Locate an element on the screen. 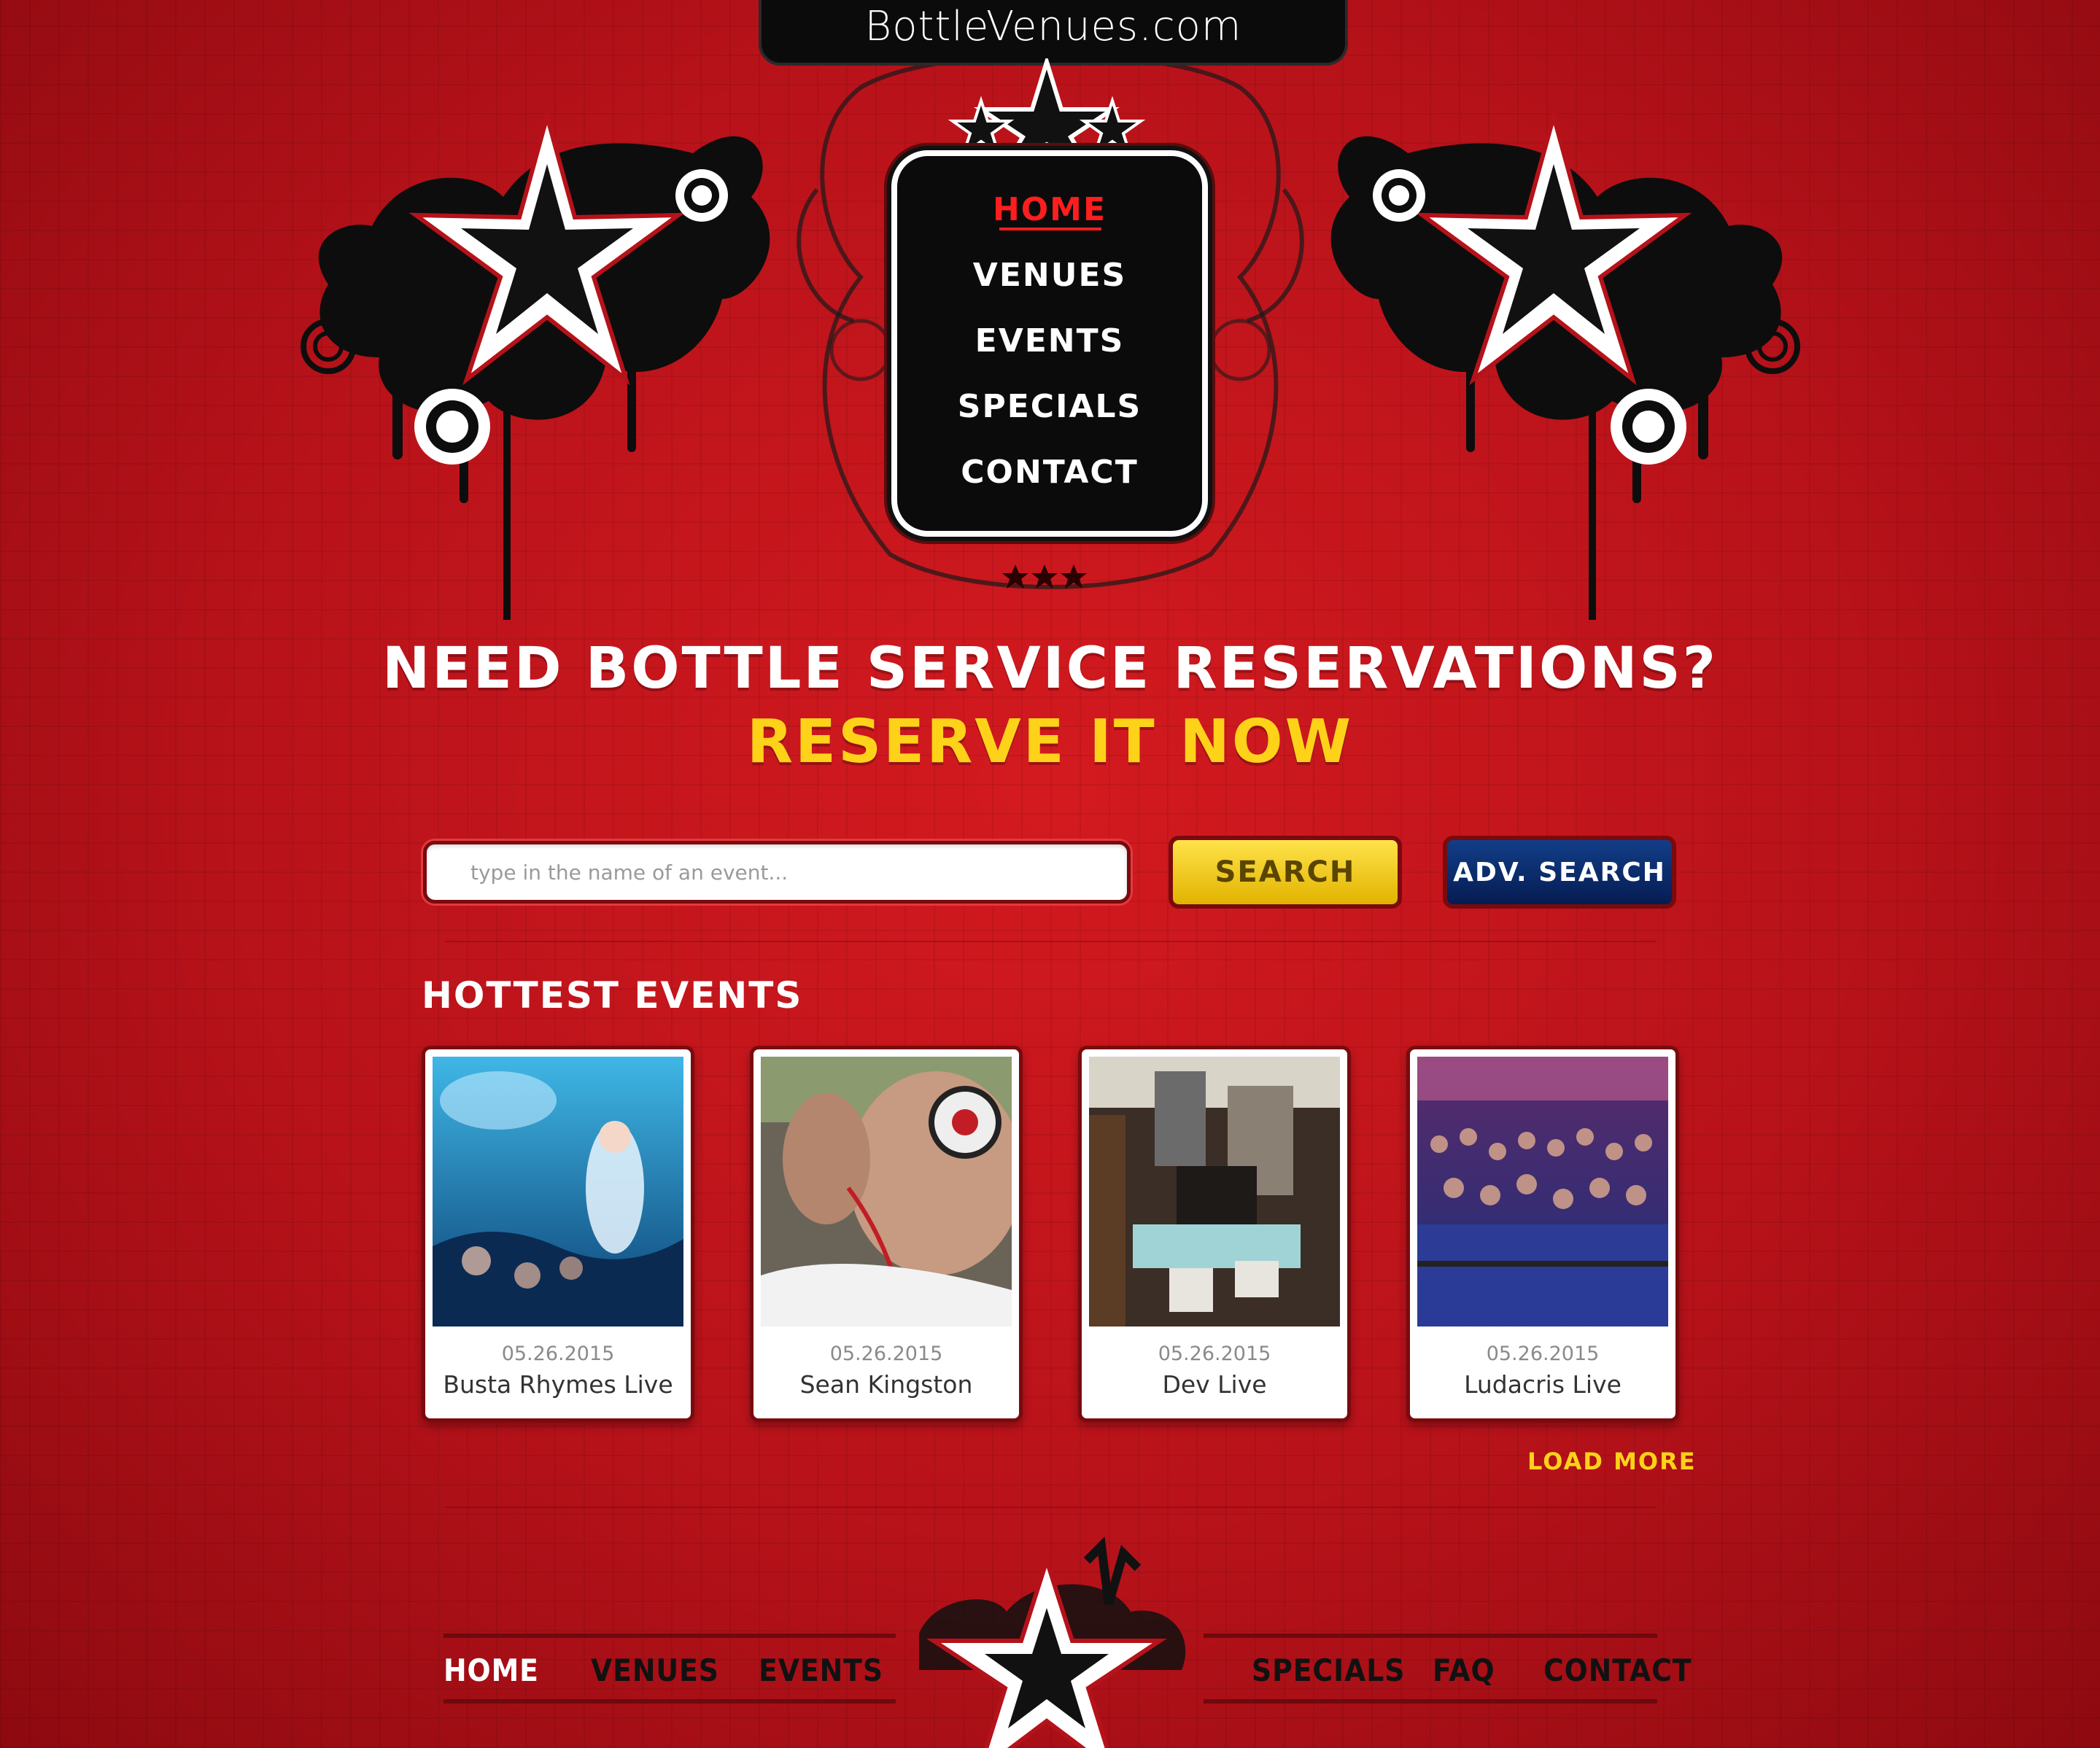  event-image-rooftop-pool is located at coordinates (1214, 1191).